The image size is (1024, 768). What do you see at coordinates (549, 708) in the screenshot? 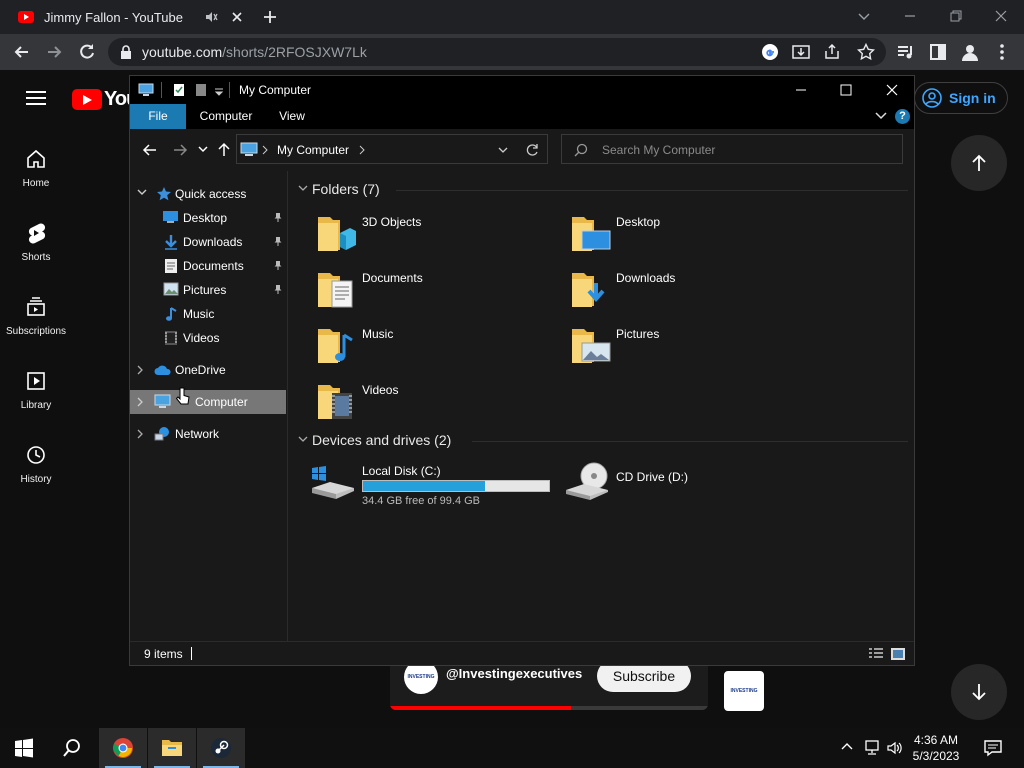
I see `short-progress-bar` at bounding box center [549, 708].